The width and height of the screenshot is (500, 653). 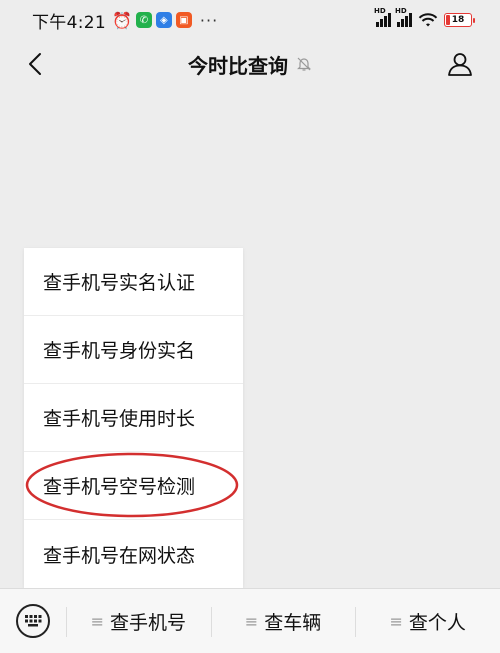 I want to click on menu-item-identity-real-name: 查手机号身份实名, so click(x=133, y=350).